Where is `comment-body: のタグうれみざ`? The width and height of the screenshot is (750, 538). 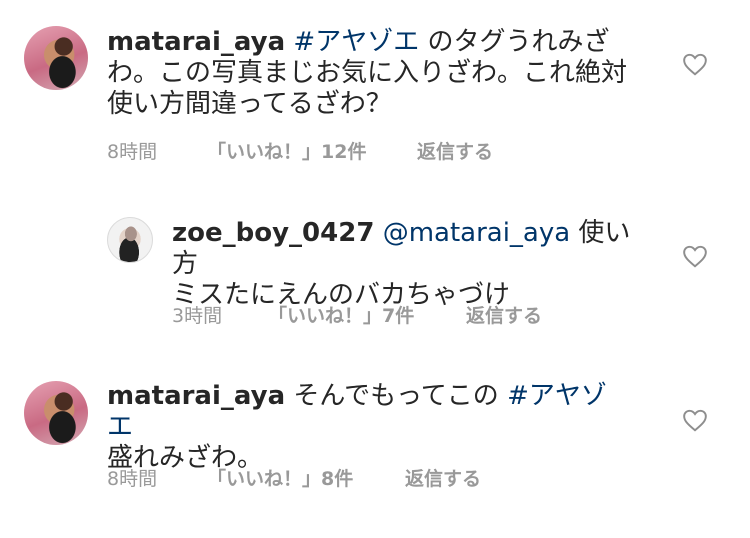 comment-body: のタグうれみざ is located at coordinates (514, 42).